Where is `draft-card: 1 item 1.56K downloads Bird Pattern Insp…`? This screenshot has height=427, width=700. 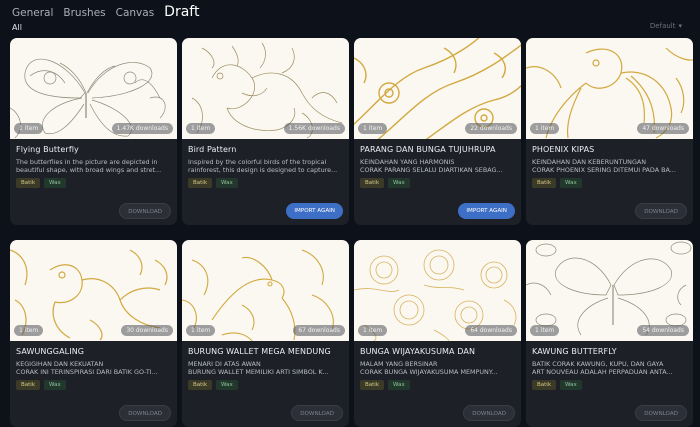 draft-card: 1 item 1.56K downloads Bird Pattern Insp… is located at coordinates (265, 131).